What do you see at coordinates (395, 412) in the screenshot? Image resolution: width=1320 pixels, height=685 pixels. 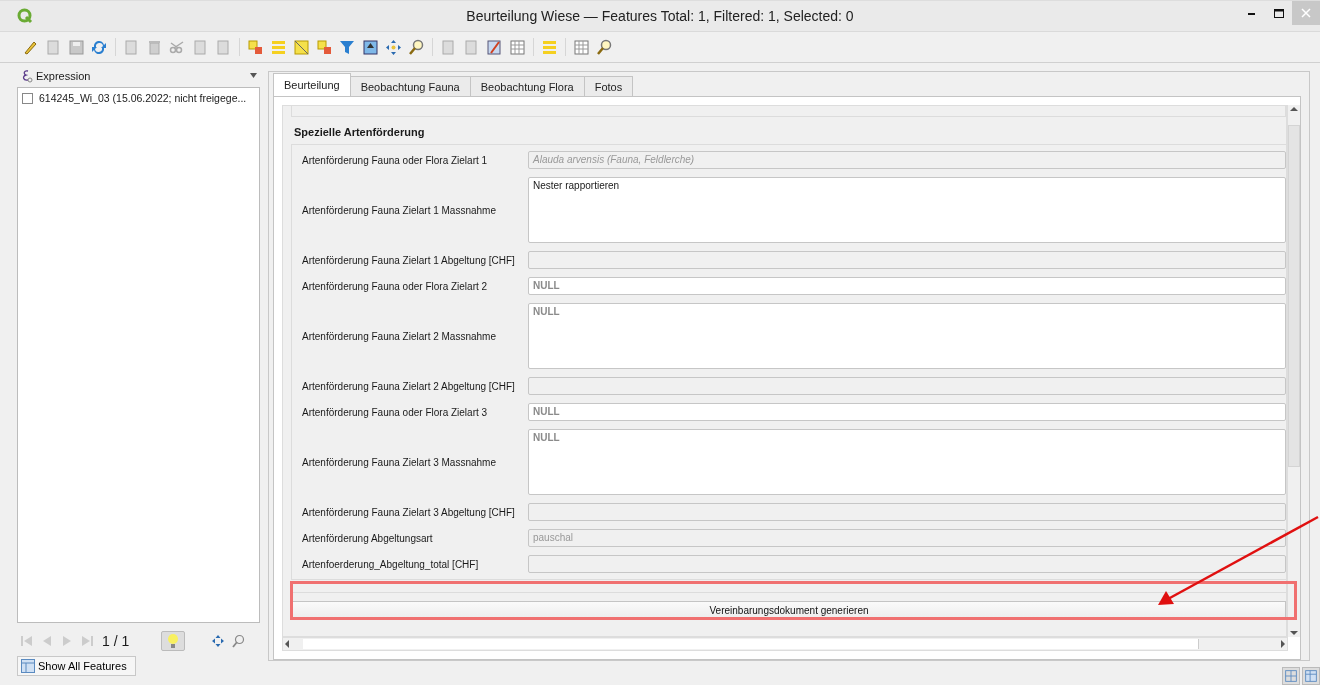 I see `field-label: Artenförderung Fauna oder Flora Zielart 3` at bounding box center [395, 412].